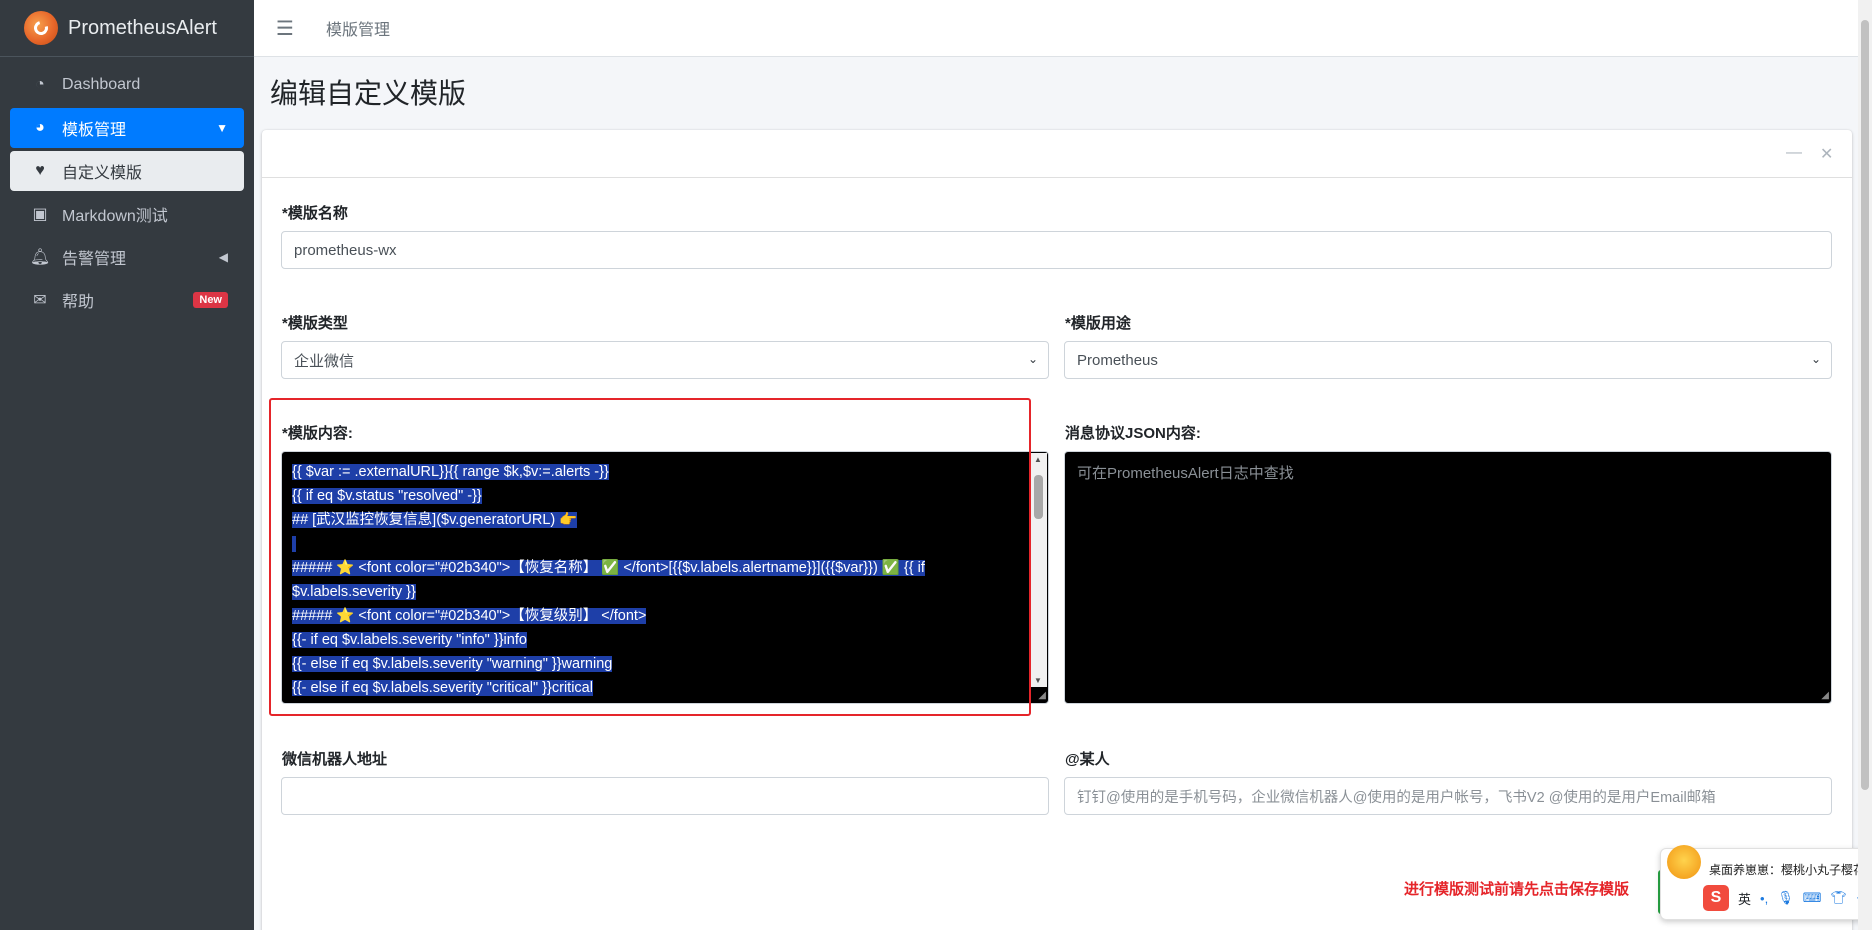 The height and width of the screenshot is (930, 1872). What do you see at coordinates (1185, 473) in the screenshot?
I see `json-content-placeholder: 可在PrometheusAlert日志中查找` at bounding box center [1185, 473].